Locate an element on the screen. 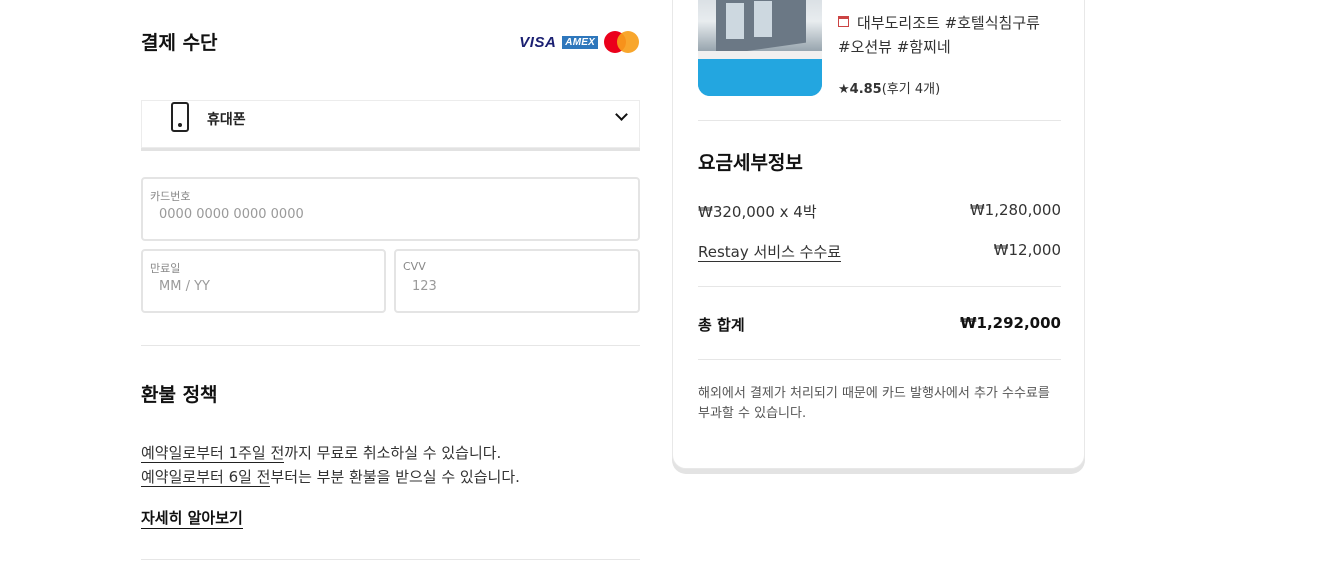 This screenshot has height=561, width=1328. stay-rating: ★4.85(후기 4개) is located at coordinates (889, 87).